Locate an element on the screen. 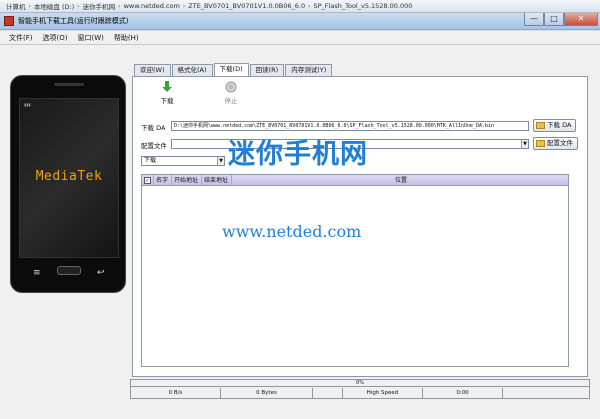 Image resolution: width=600 pixels, height=419 pixels. column-start-address: 开始地址 is located at coordinates (187, 180).